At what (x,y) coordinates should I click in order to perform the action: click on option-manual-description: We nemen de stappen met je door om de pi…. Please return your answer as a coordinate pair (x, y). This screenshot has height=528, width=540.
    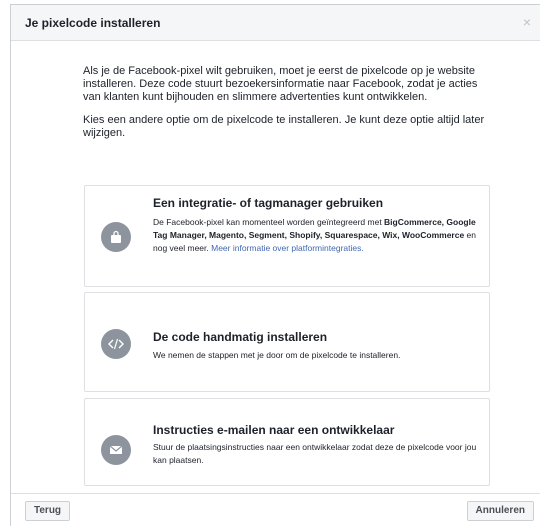
    Looking at the image, I should click on (277, 355).